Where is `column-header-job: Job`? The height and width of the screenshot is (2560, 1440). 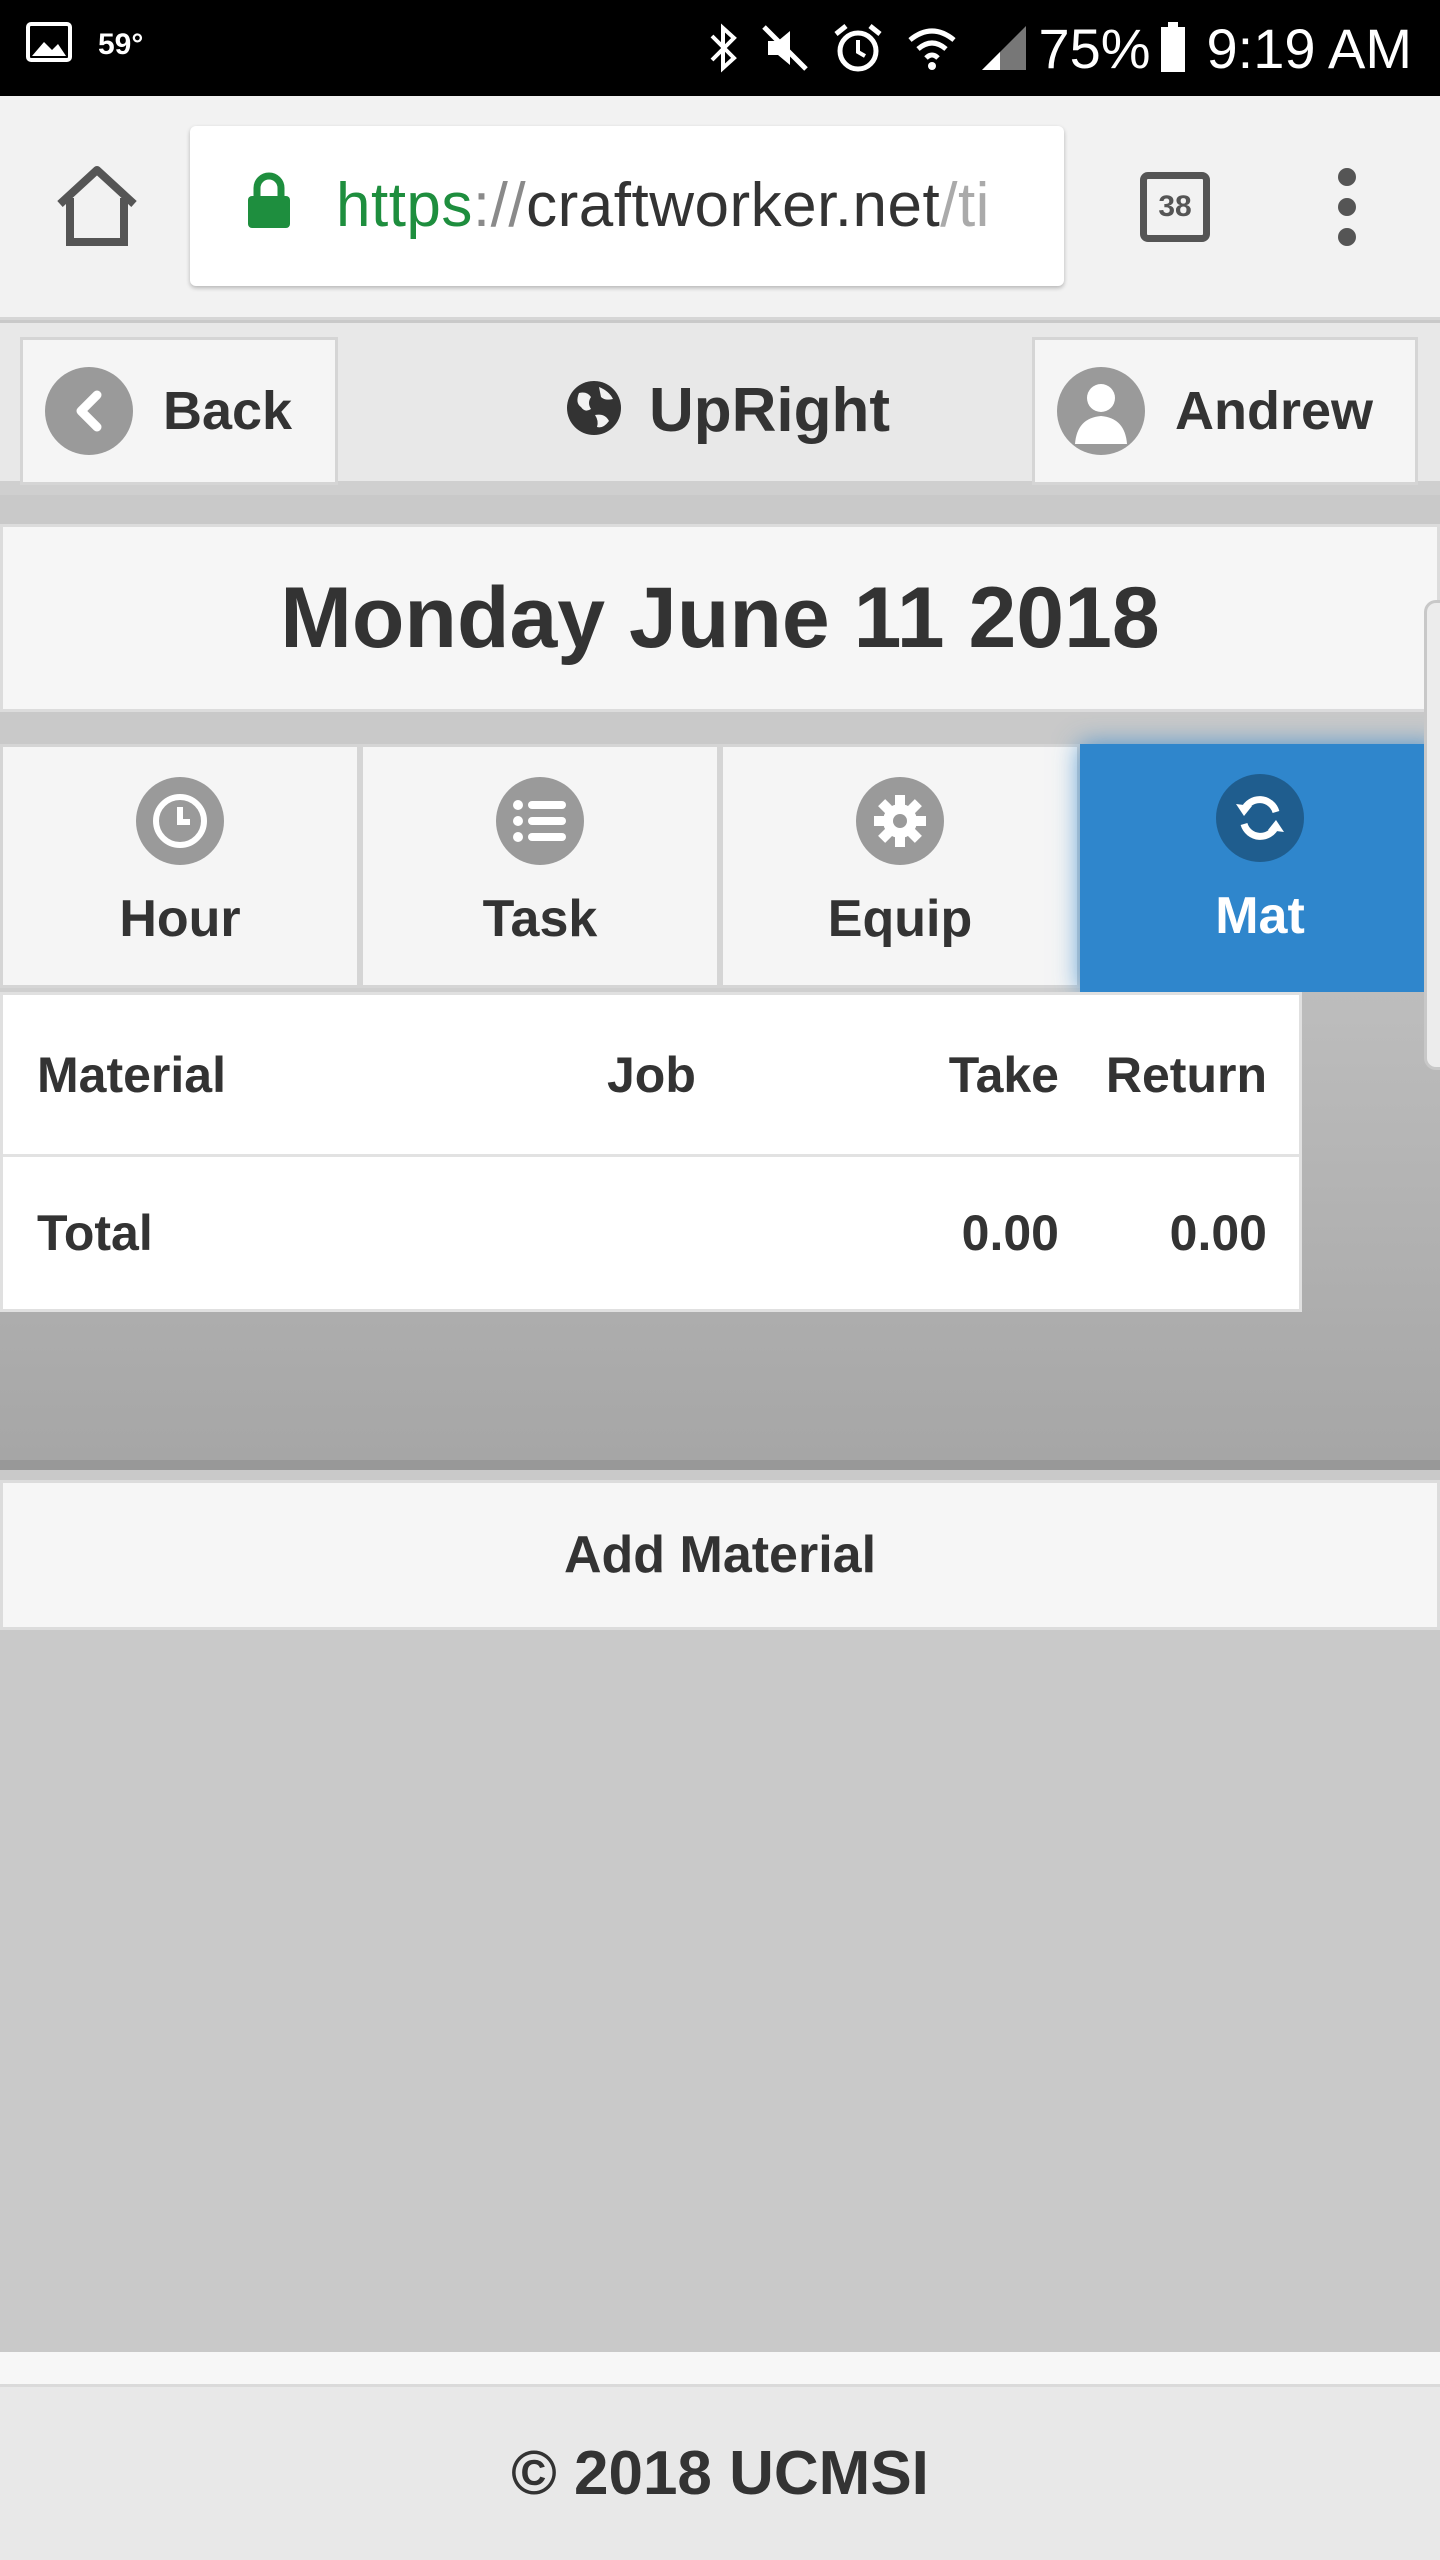 column-header-job: Job is located at coordinates (651, 1074).